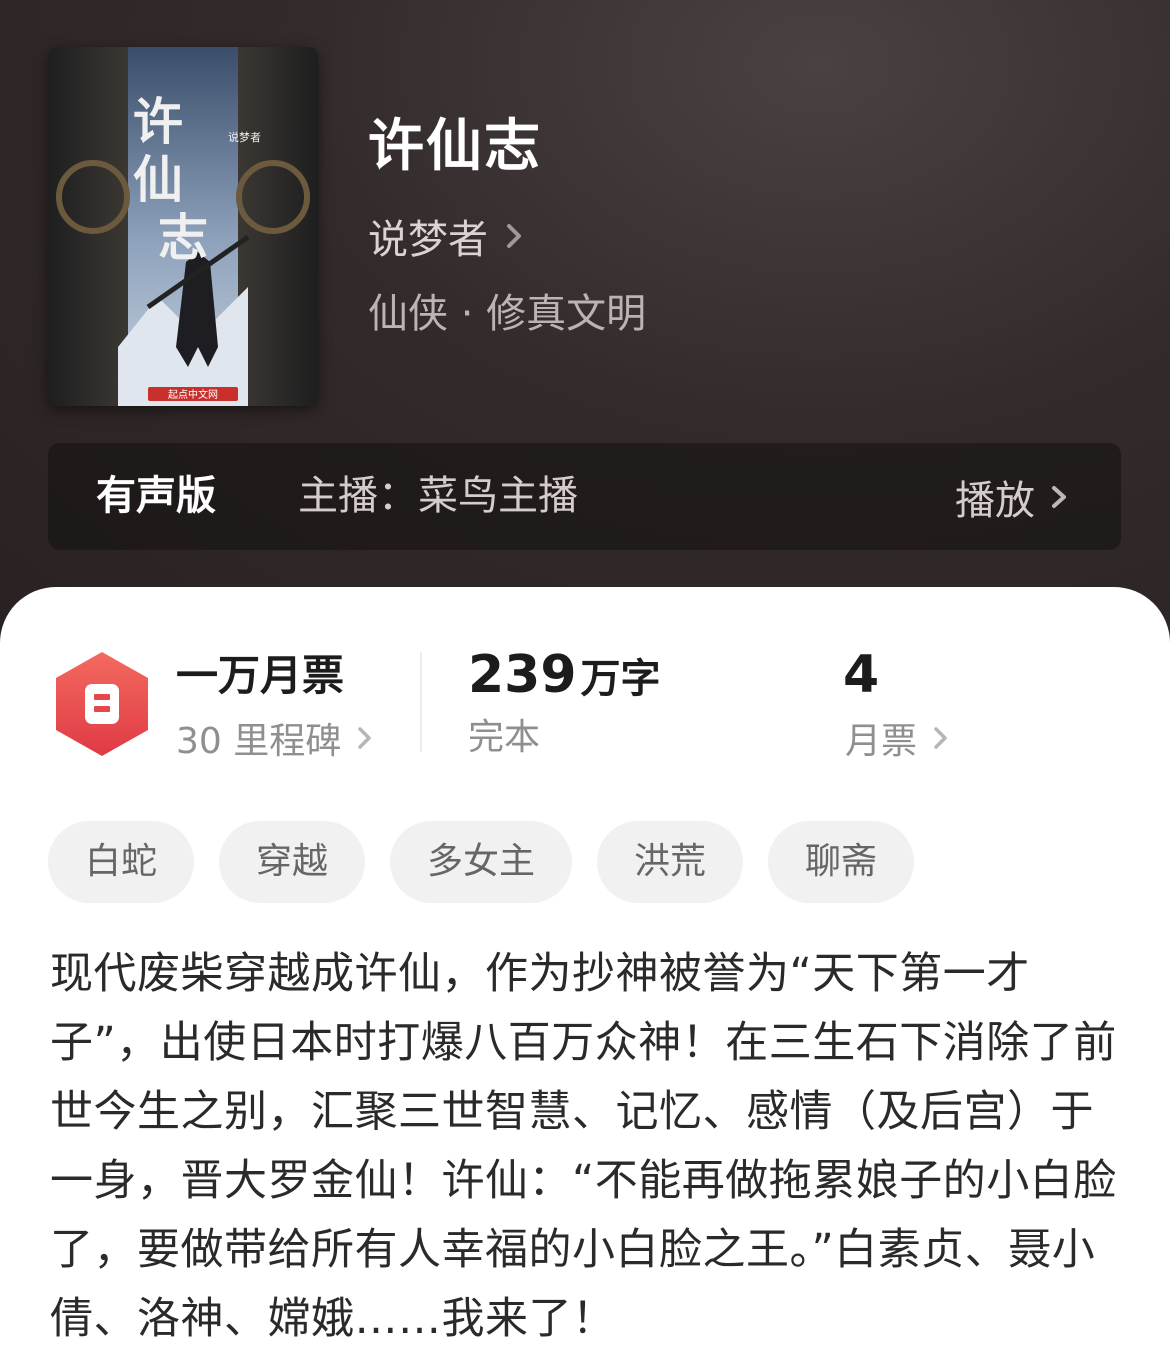  Describe the element at coordinates (183, 237) in the screenshot. I see `cover-title-char-3: 志` at that location.